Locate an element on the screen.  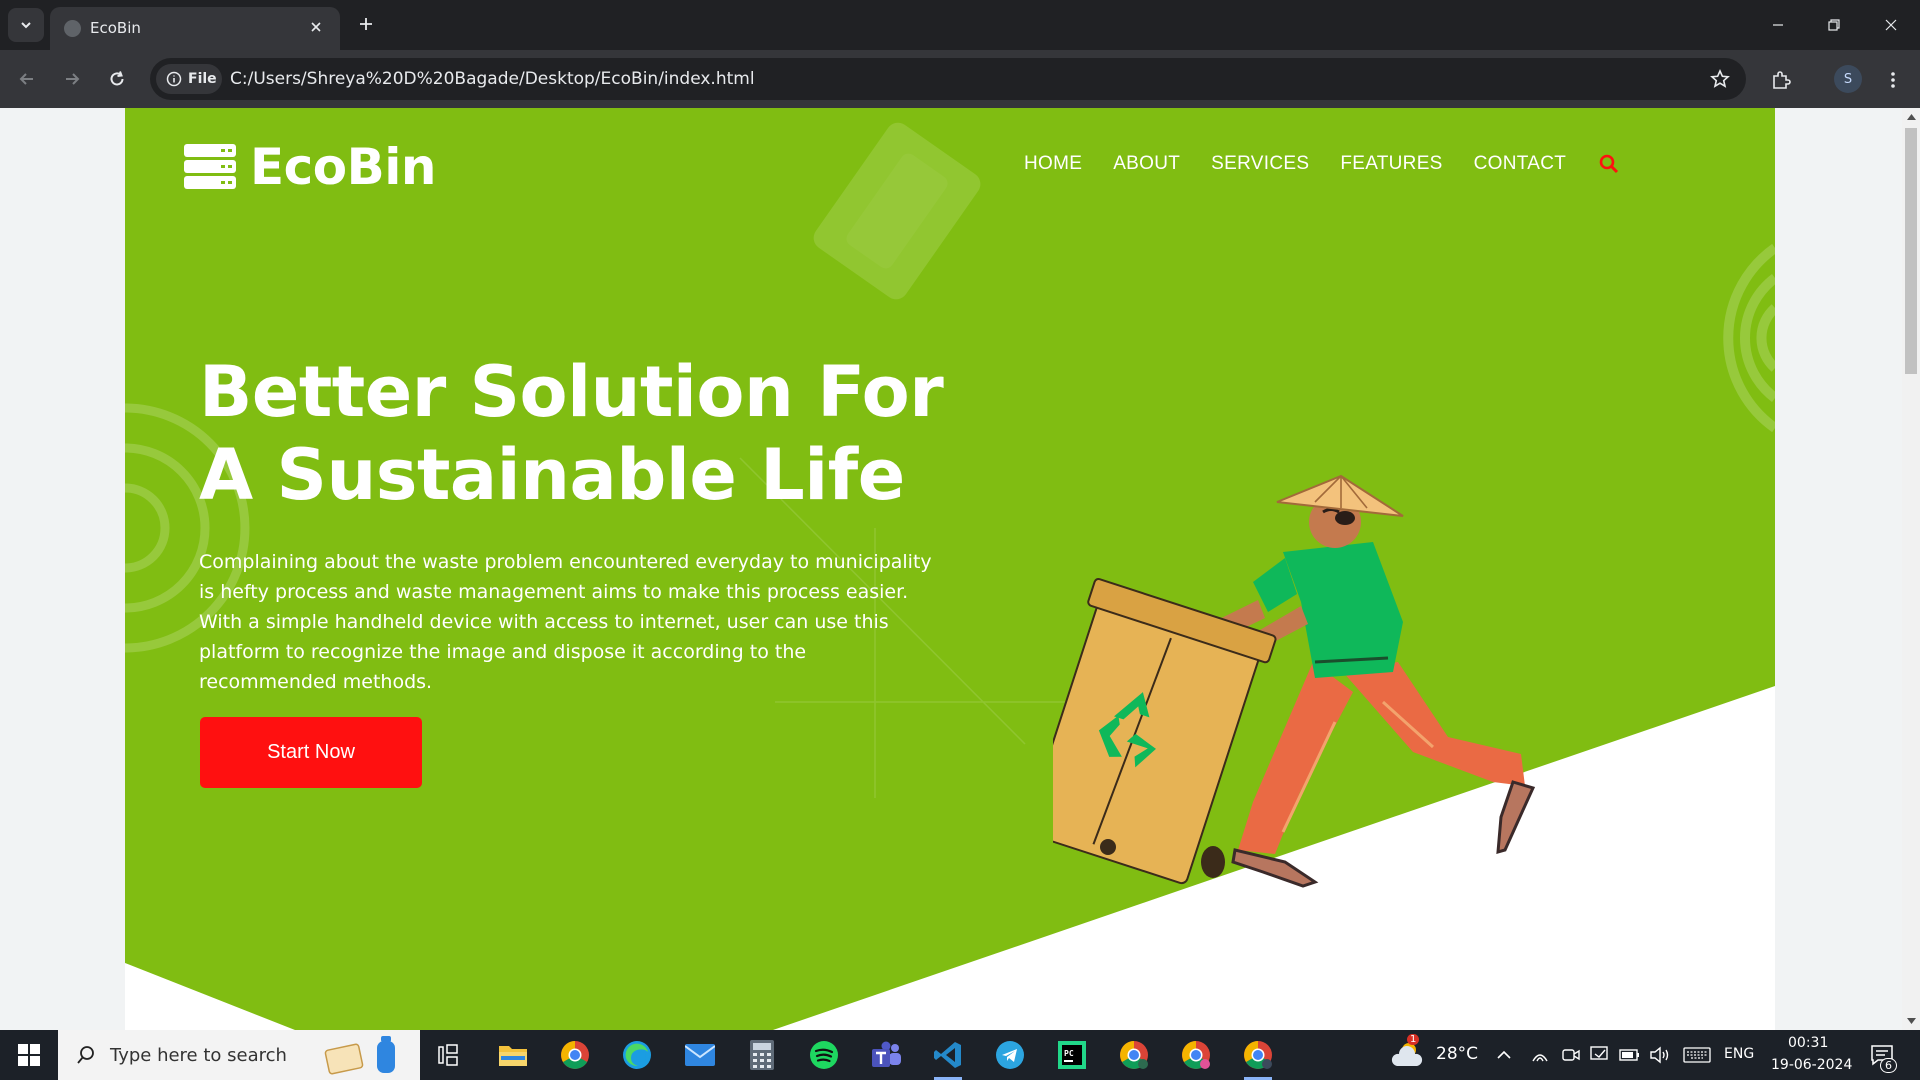
scroll-thumb is located at coordinates (1911, 251).